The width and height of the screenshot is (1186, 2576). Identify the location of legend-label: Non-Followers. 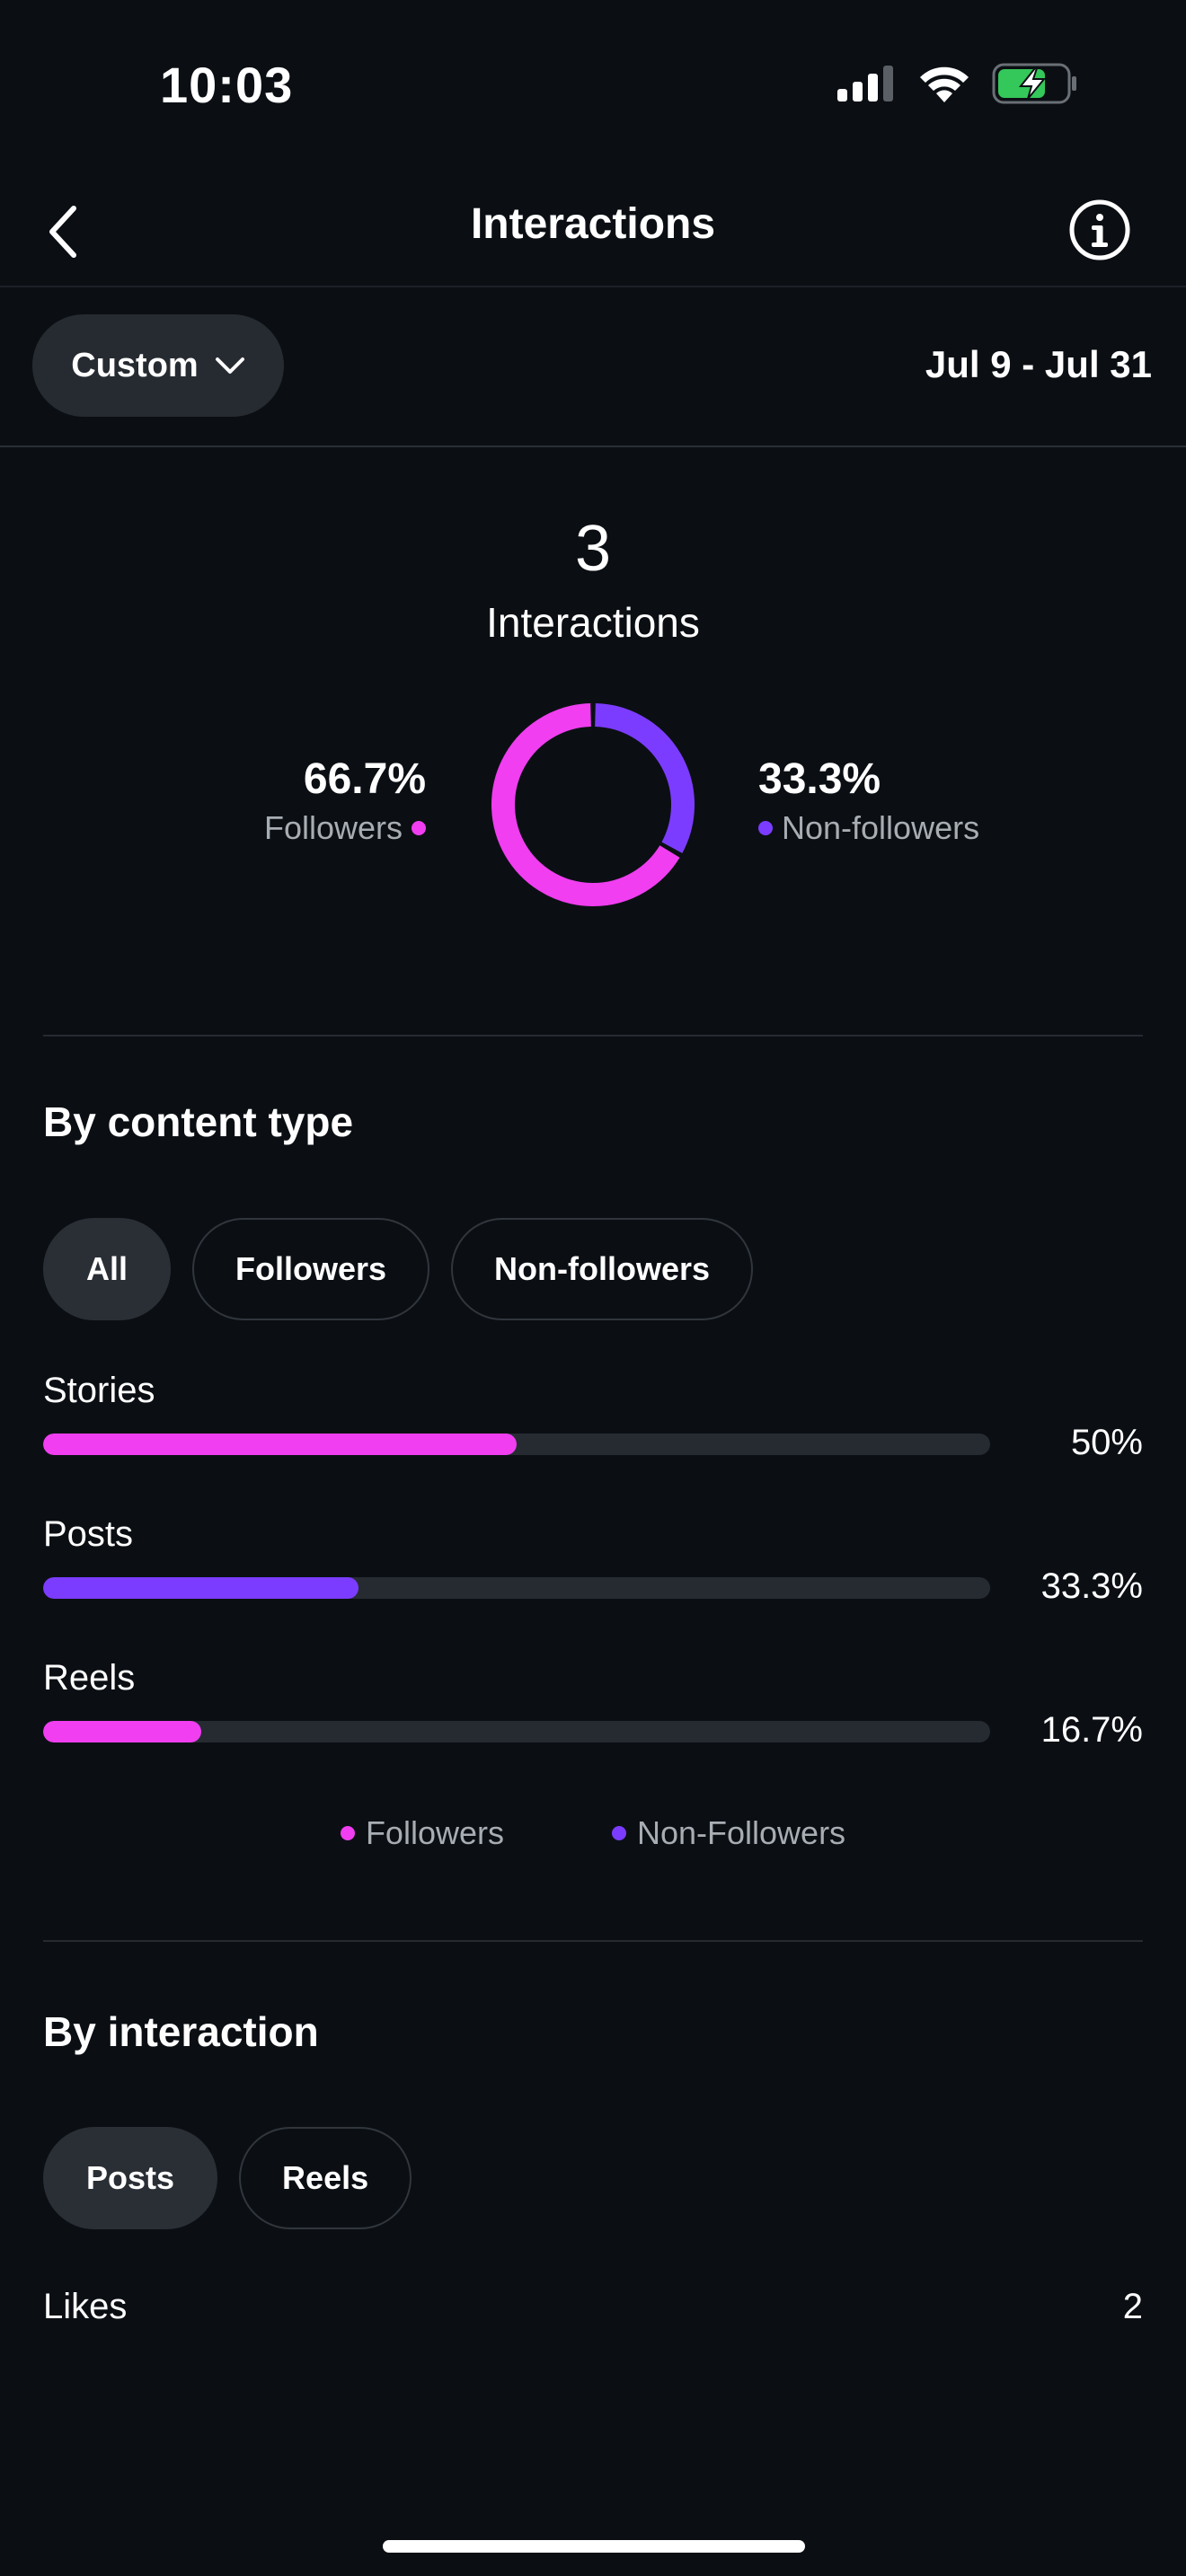
(741, 1832).